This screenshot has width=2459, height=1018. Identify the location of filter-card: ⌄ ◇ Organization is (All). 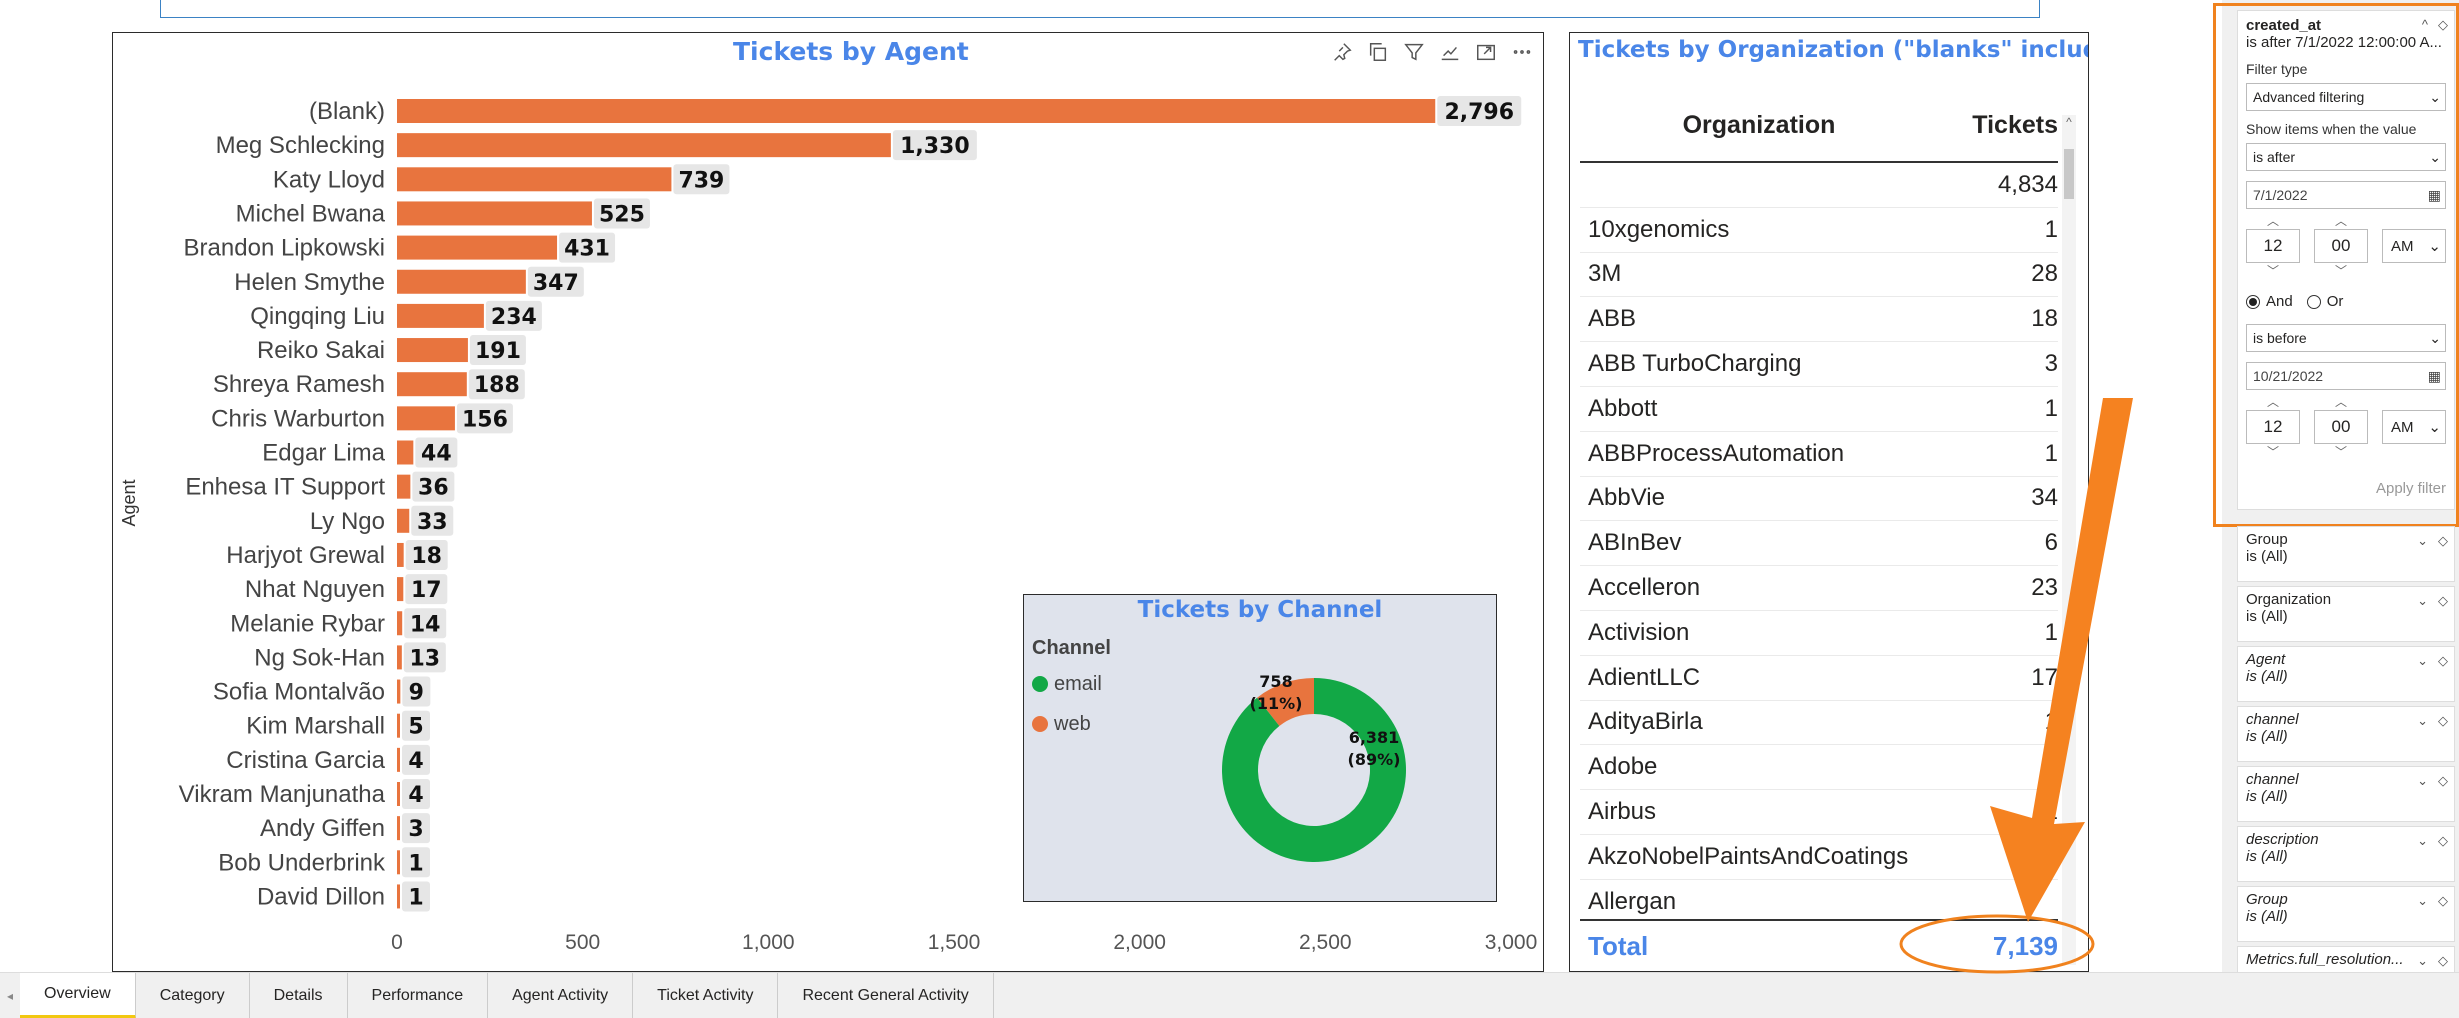
(2346, 614).